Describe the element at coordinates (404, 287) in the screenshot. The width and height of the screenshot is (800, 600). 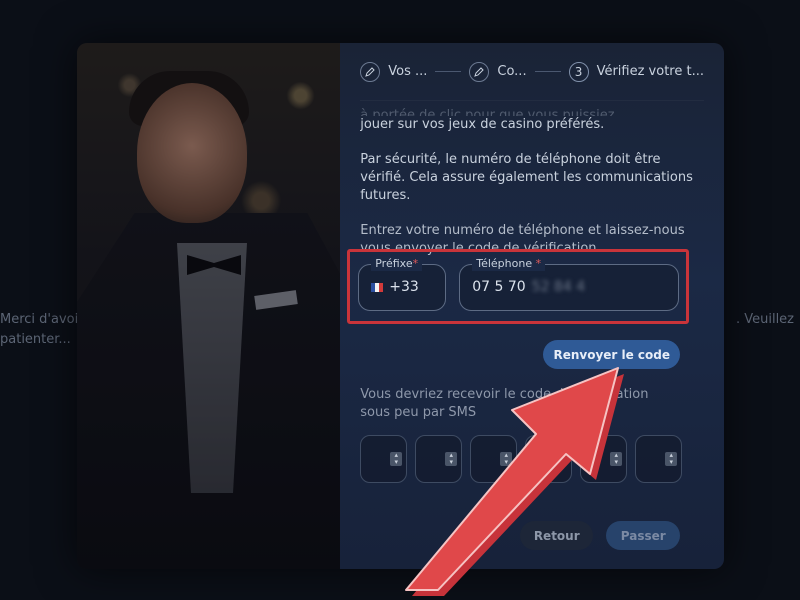
I see `prefix-value: +33` at that location.